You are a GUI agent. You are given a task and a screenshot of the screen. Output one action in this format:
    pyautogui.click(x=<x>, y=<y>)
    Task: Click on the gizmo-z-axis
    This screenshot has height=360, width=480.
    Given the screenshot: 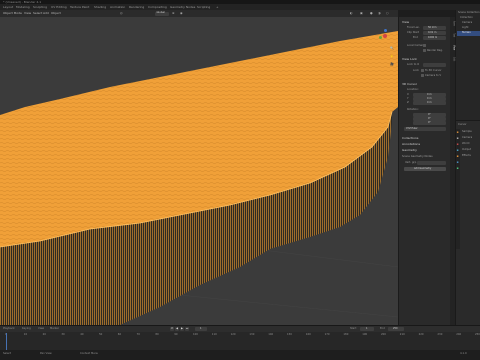 What is the action you would take?
    pyautogui.click(x=385, y=30)
    